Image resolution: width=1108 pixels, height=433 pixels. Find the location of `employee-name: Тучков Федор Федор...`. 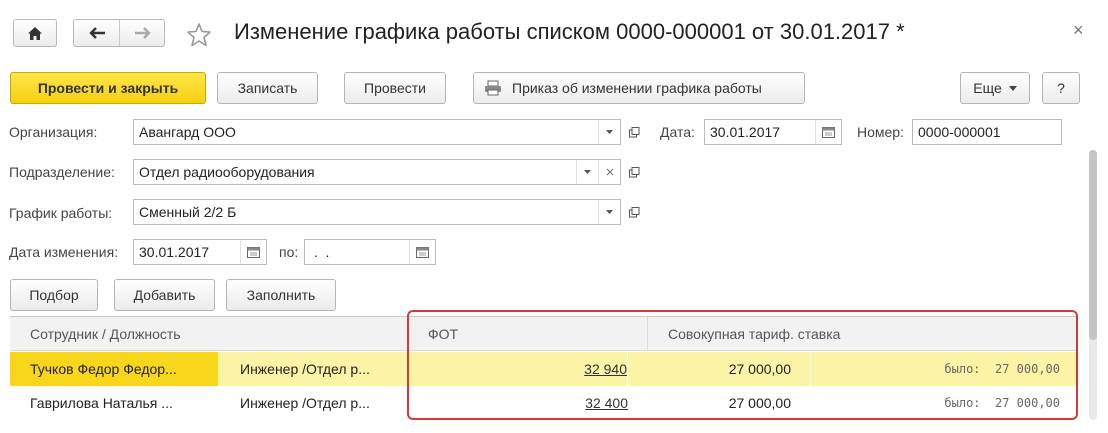

employee-name: Тучков Федор Федор... is located at coordinates (114, 369).